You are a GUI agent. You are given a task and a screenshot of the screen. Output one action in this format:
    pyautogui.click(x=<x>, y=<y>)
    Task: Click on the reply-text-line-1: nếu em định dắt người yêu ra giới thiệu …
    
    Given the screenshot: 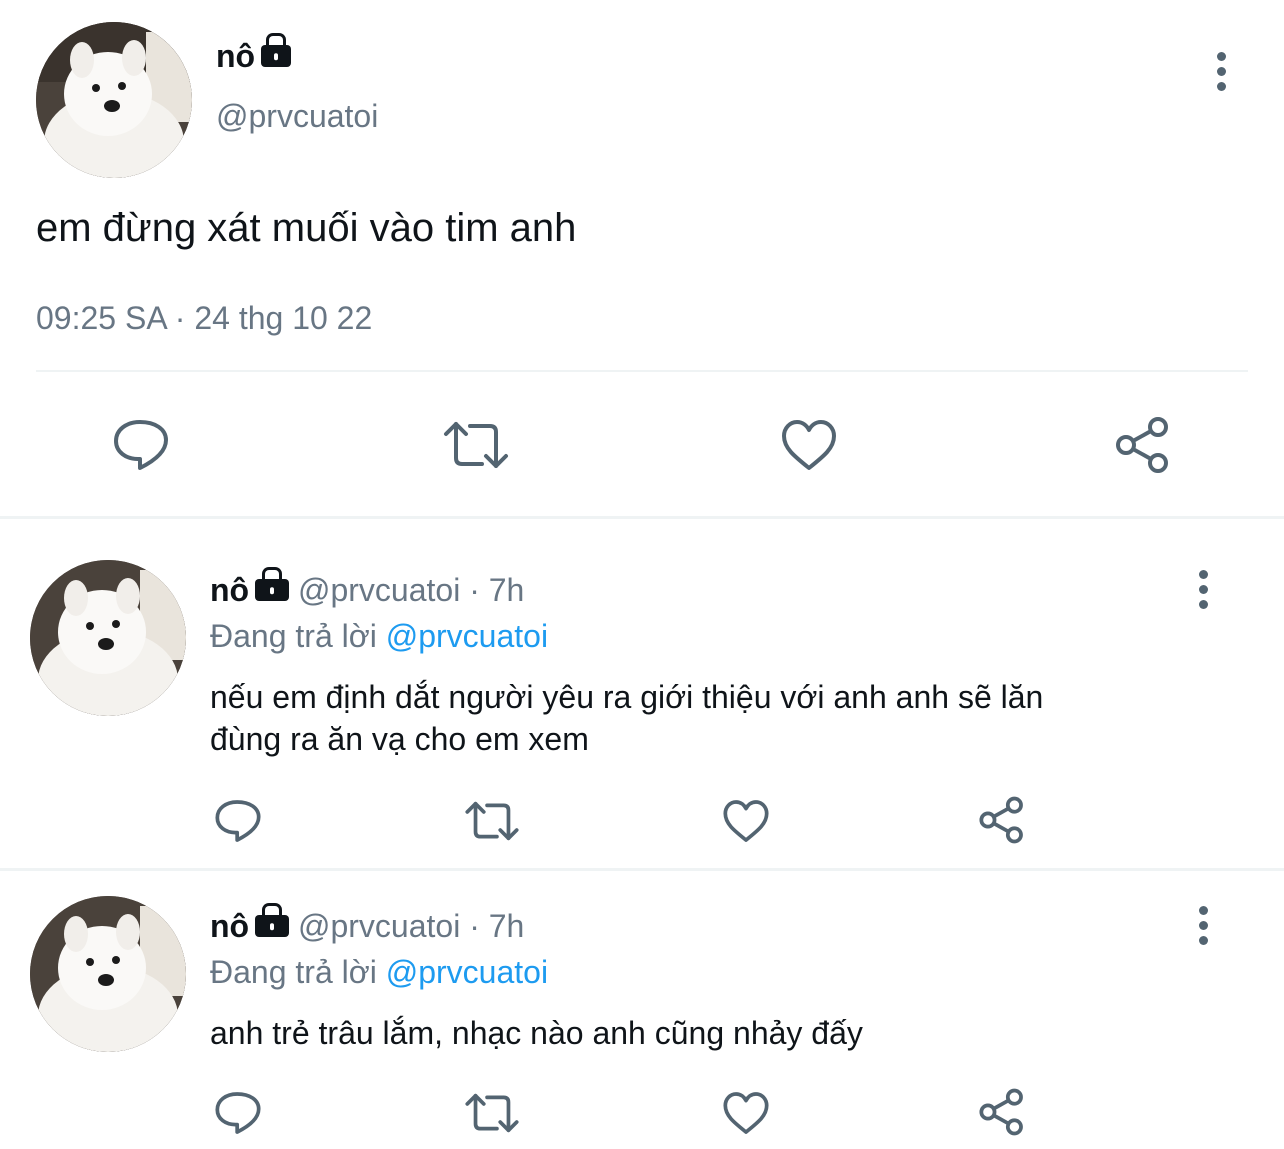 What is the action you would take?
    pyautogui.click(x=627, y=697)
    